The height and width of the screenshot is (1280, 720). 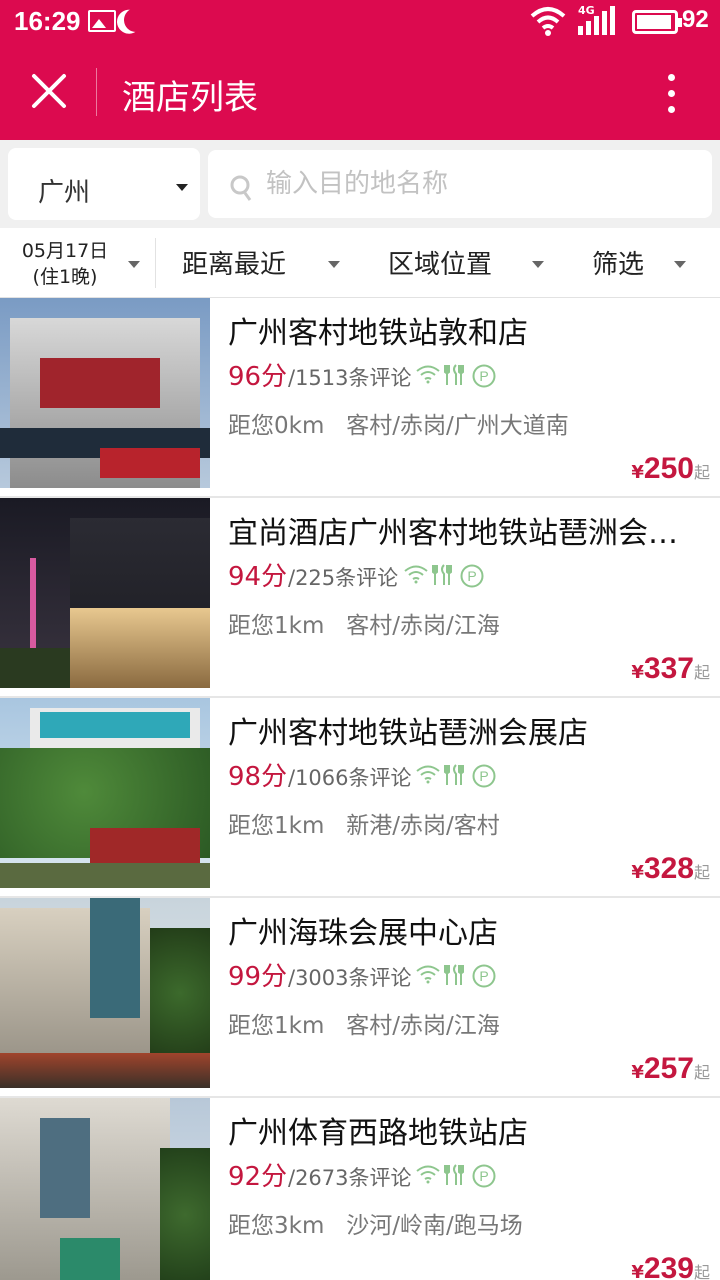 What do you see at coordinates (276, 1226) in the screenshot?
I see `hotel-distance: 距您3km` at bounding box center [276, 1226].